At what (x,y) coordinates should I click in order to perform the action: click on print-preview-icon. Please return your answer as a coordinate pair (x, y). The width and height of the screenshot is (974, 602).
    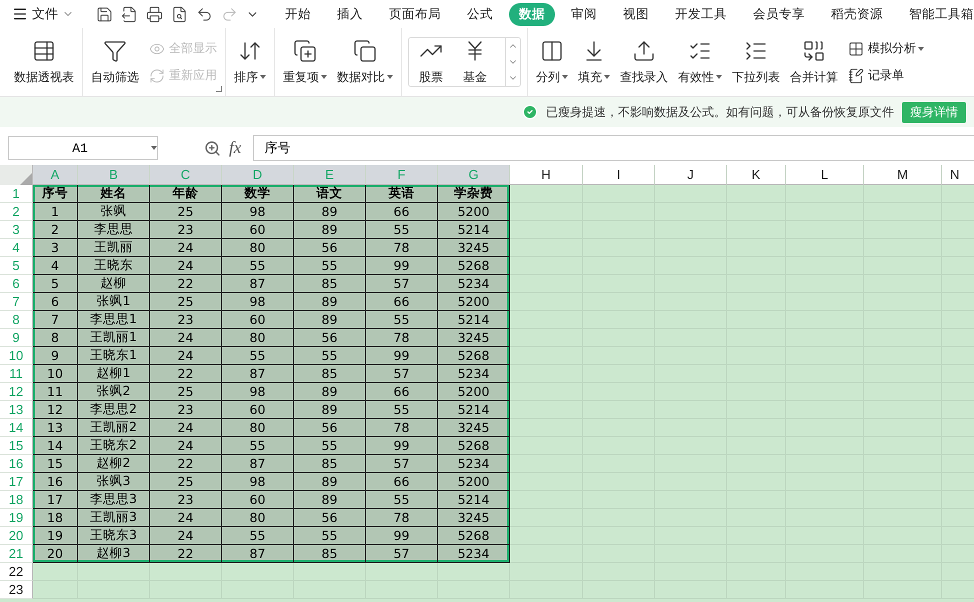
    Looking at the image, I should click on (179, 14).